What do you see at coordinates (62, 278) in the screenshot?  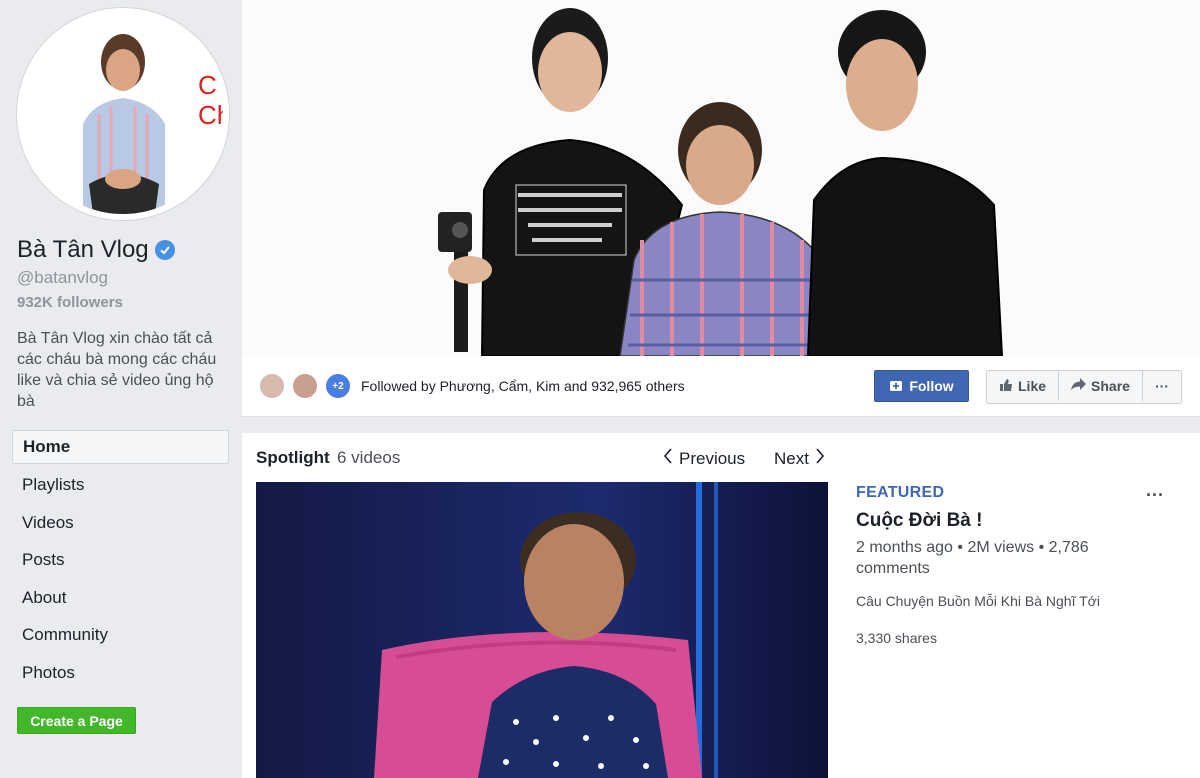 I see `page-handle: @batanvlog` at bounding box center [62, 278].